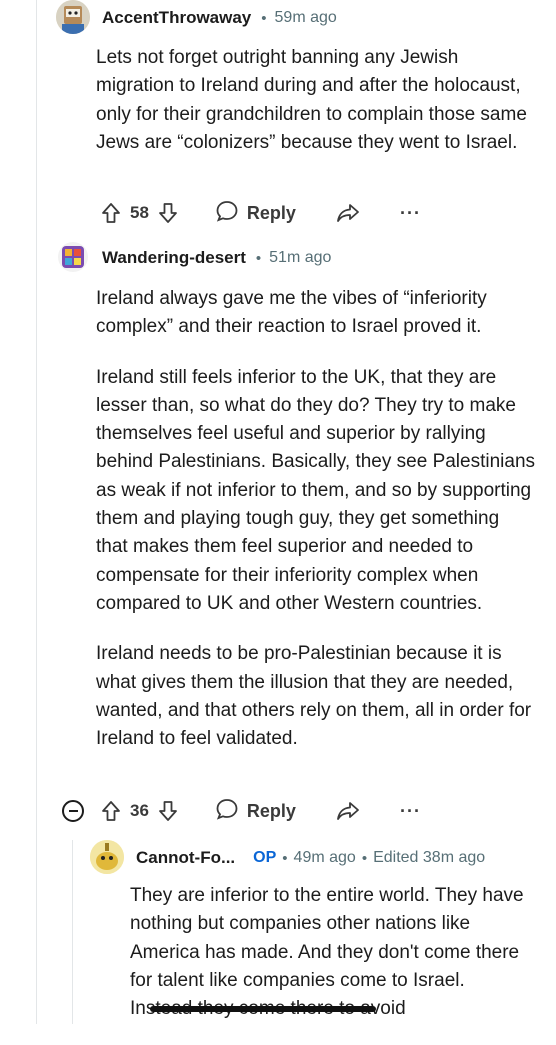  I want to click on comment-header: AccentThrowaway • 59m ago, so click(219, 18).